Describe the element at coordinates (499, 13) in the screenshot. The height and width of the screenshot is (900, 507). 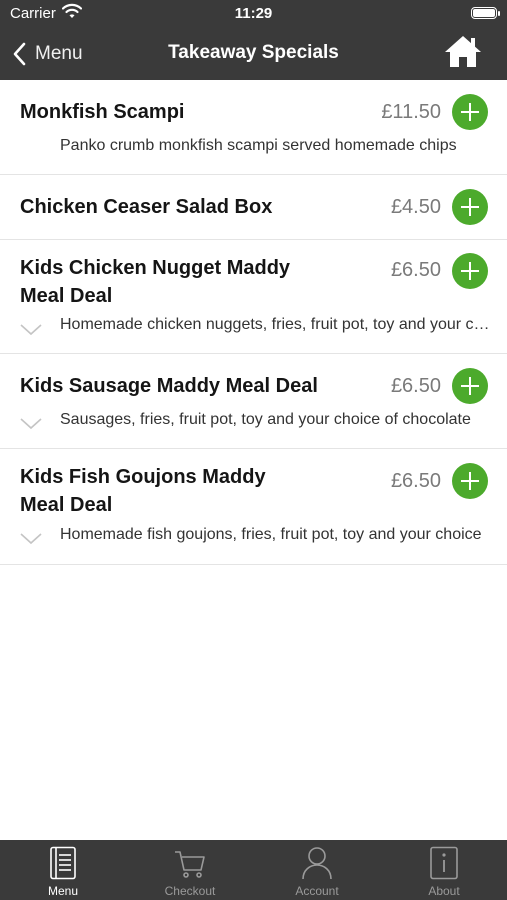
I see `battery-tip` at that location.